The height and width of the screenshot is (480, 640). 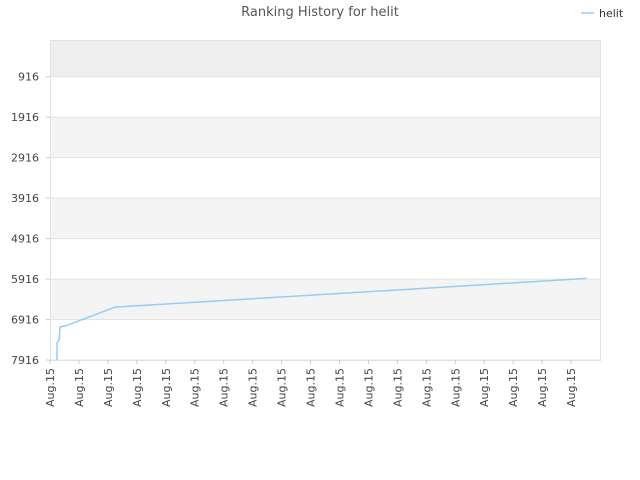 What do you see at coordinates (25, 158) in the screenshot?
I see `y-tick-label: 2916` at bounding box center [25, 158].